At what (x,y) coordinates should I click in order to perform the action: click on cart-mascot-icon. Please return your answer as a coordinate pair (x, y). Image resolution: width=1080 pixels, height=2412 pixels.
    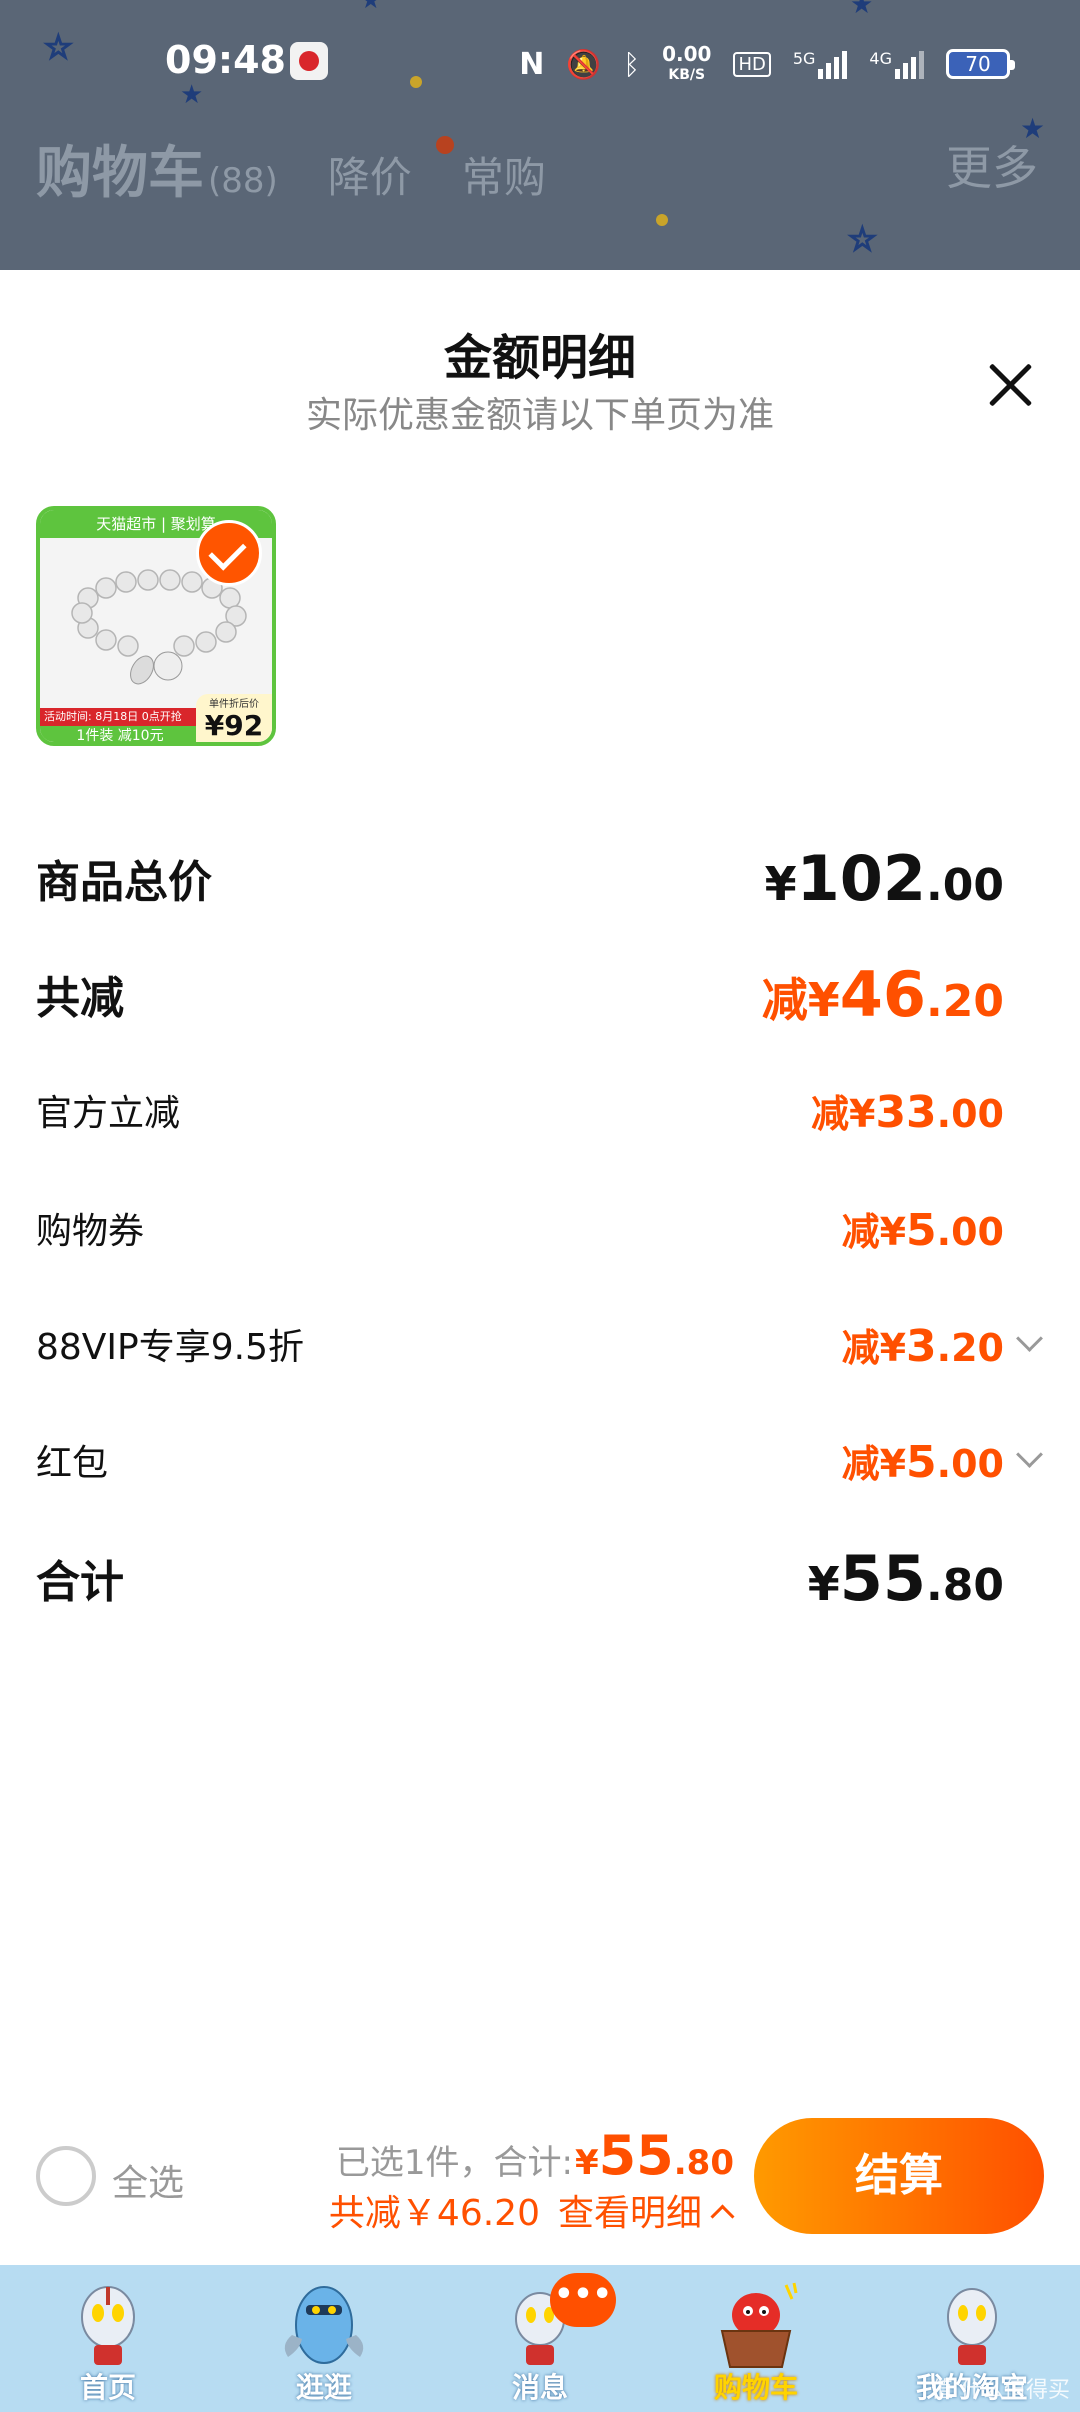
    Looking at the image, I should click on (759, 2325).